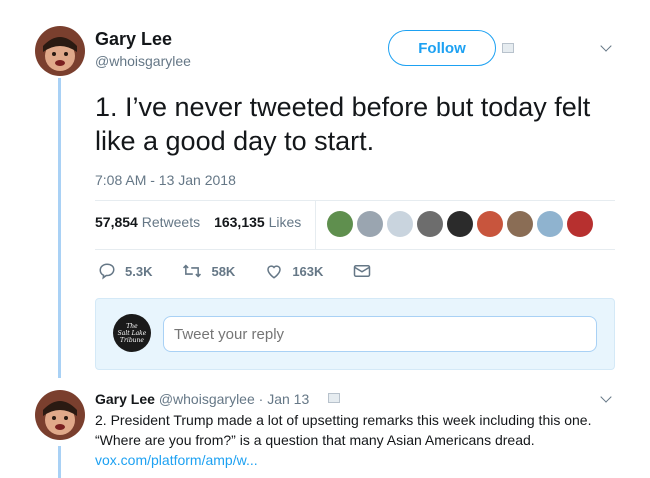 Image resolution: width=650 pixels, height=478 pixels. I want to click on tweet-actions: 5.3K 58K 163K, so click(249, 271).